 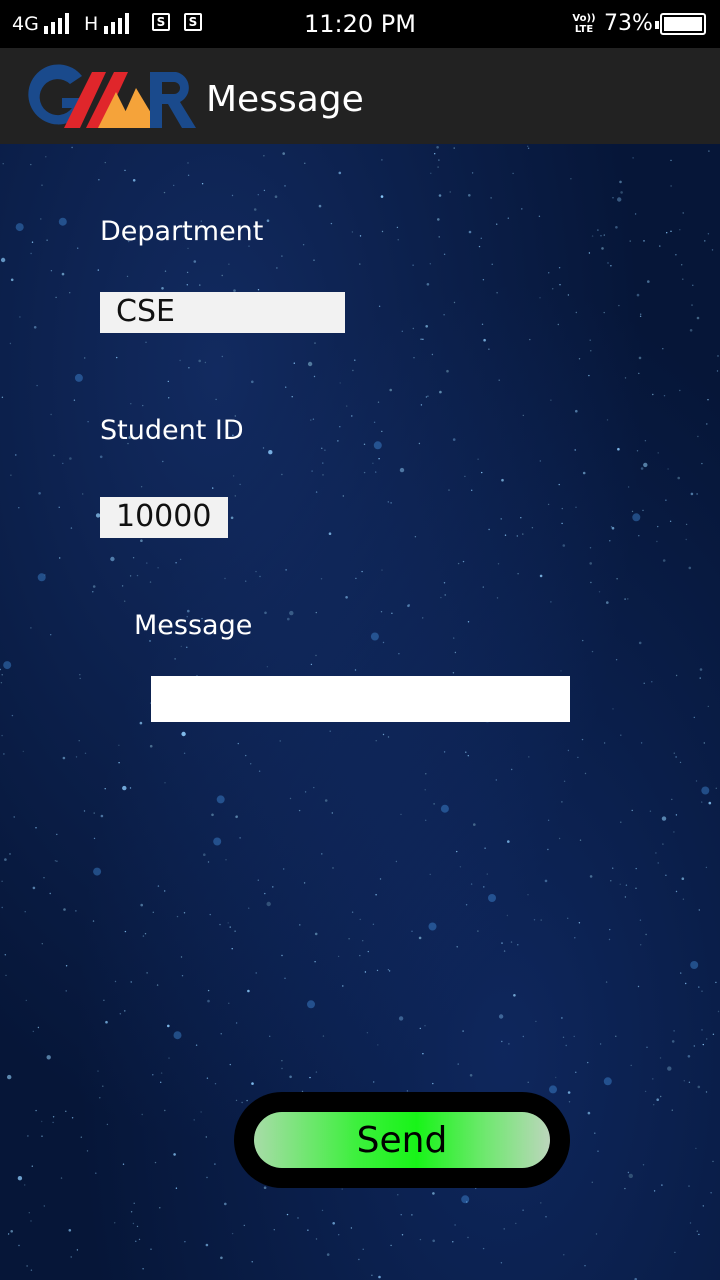 I want to click on gmr-logo, so click(x=112, y=96).